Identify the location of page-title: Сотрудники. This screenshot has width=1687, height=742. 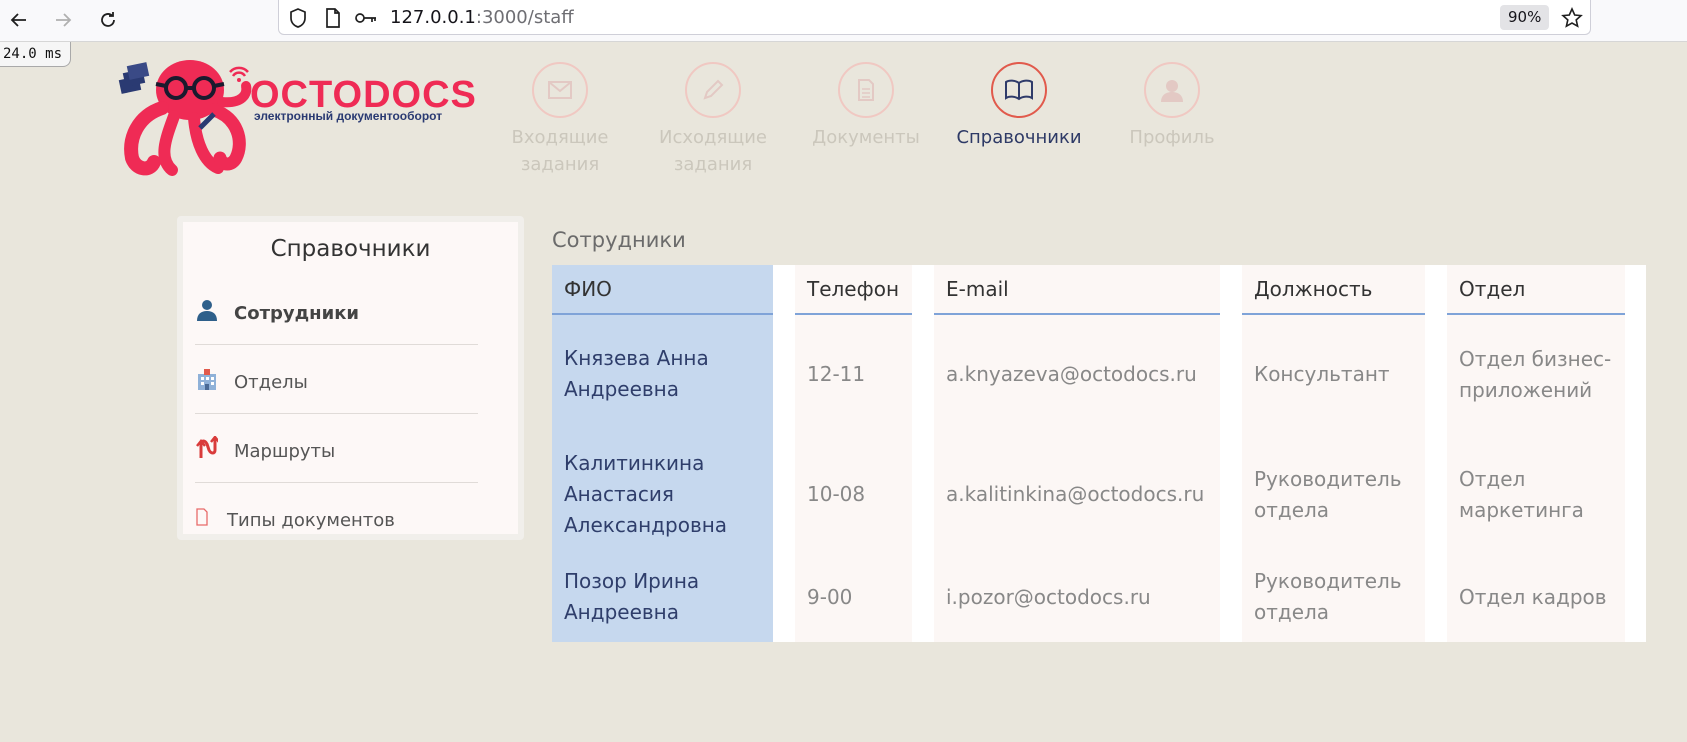
(619, 240).